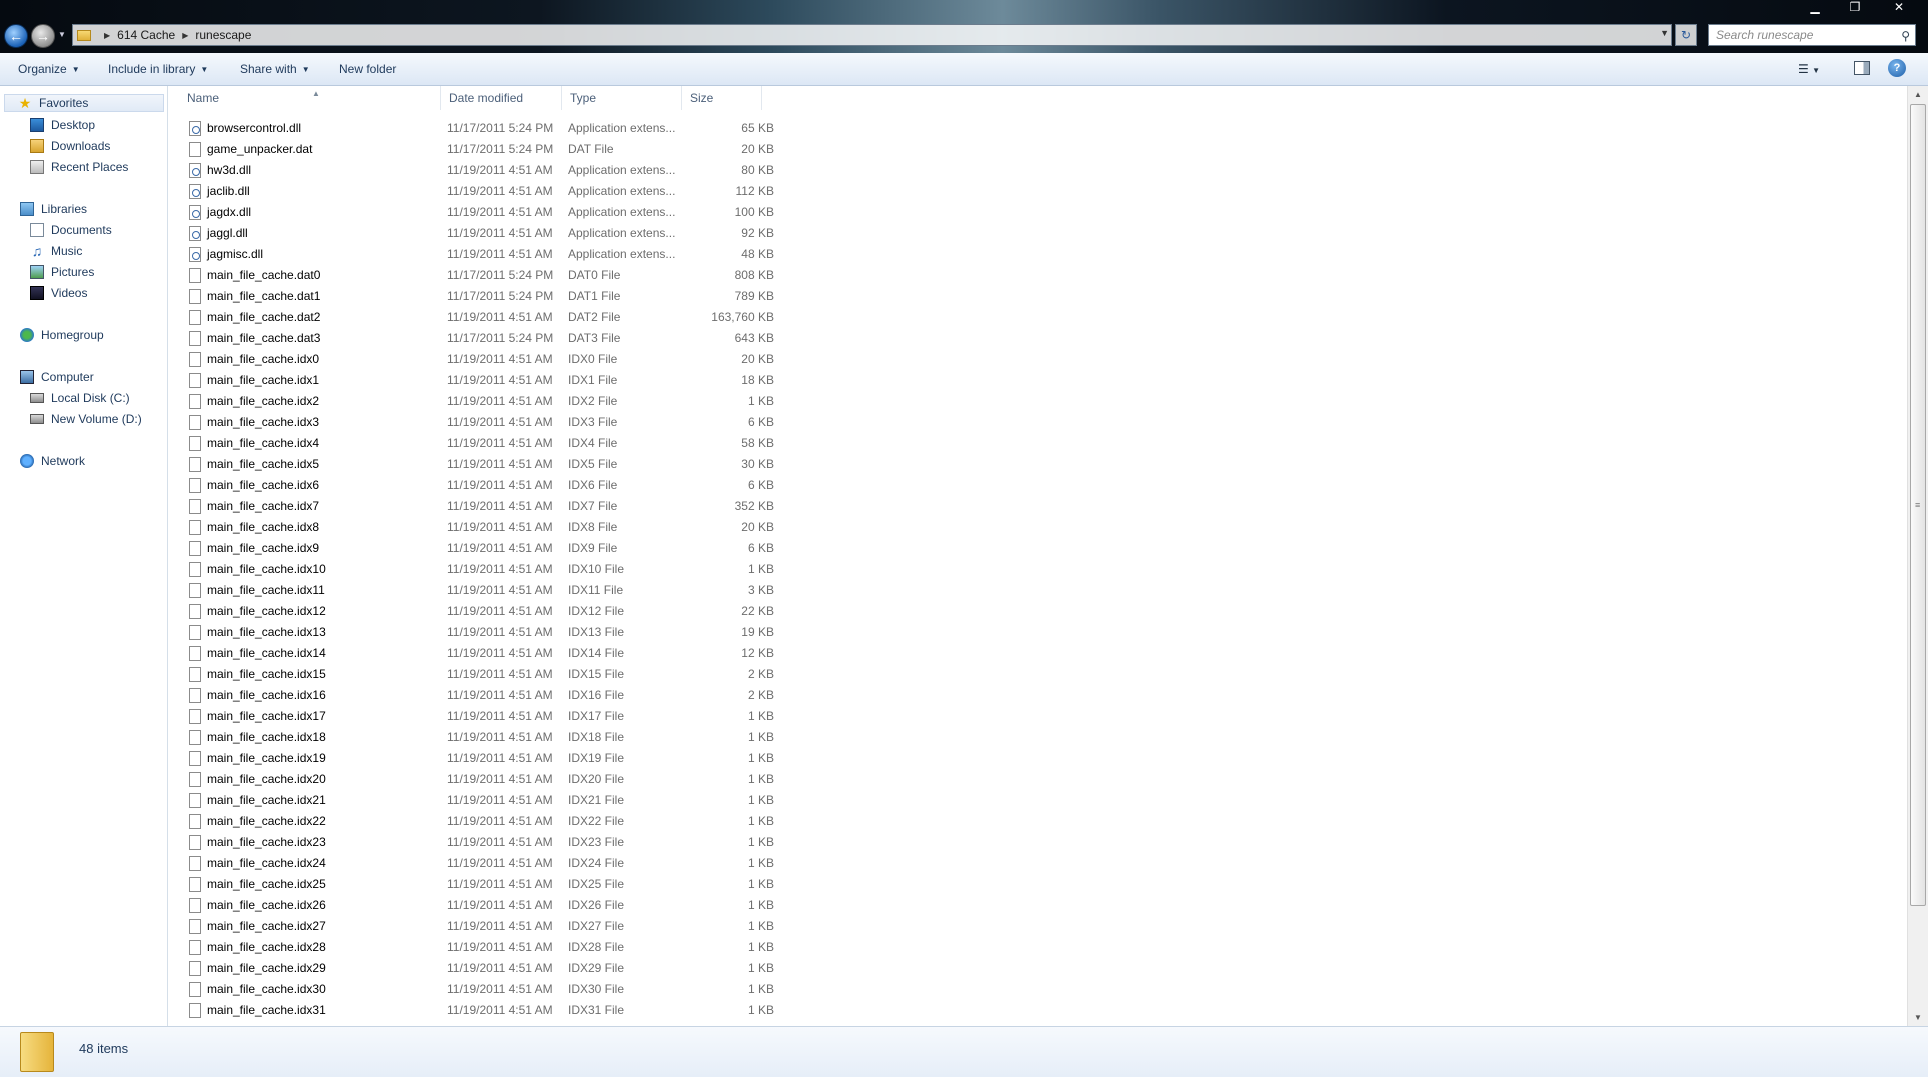  I want to click on nav-network: Network, so click(52, 461).